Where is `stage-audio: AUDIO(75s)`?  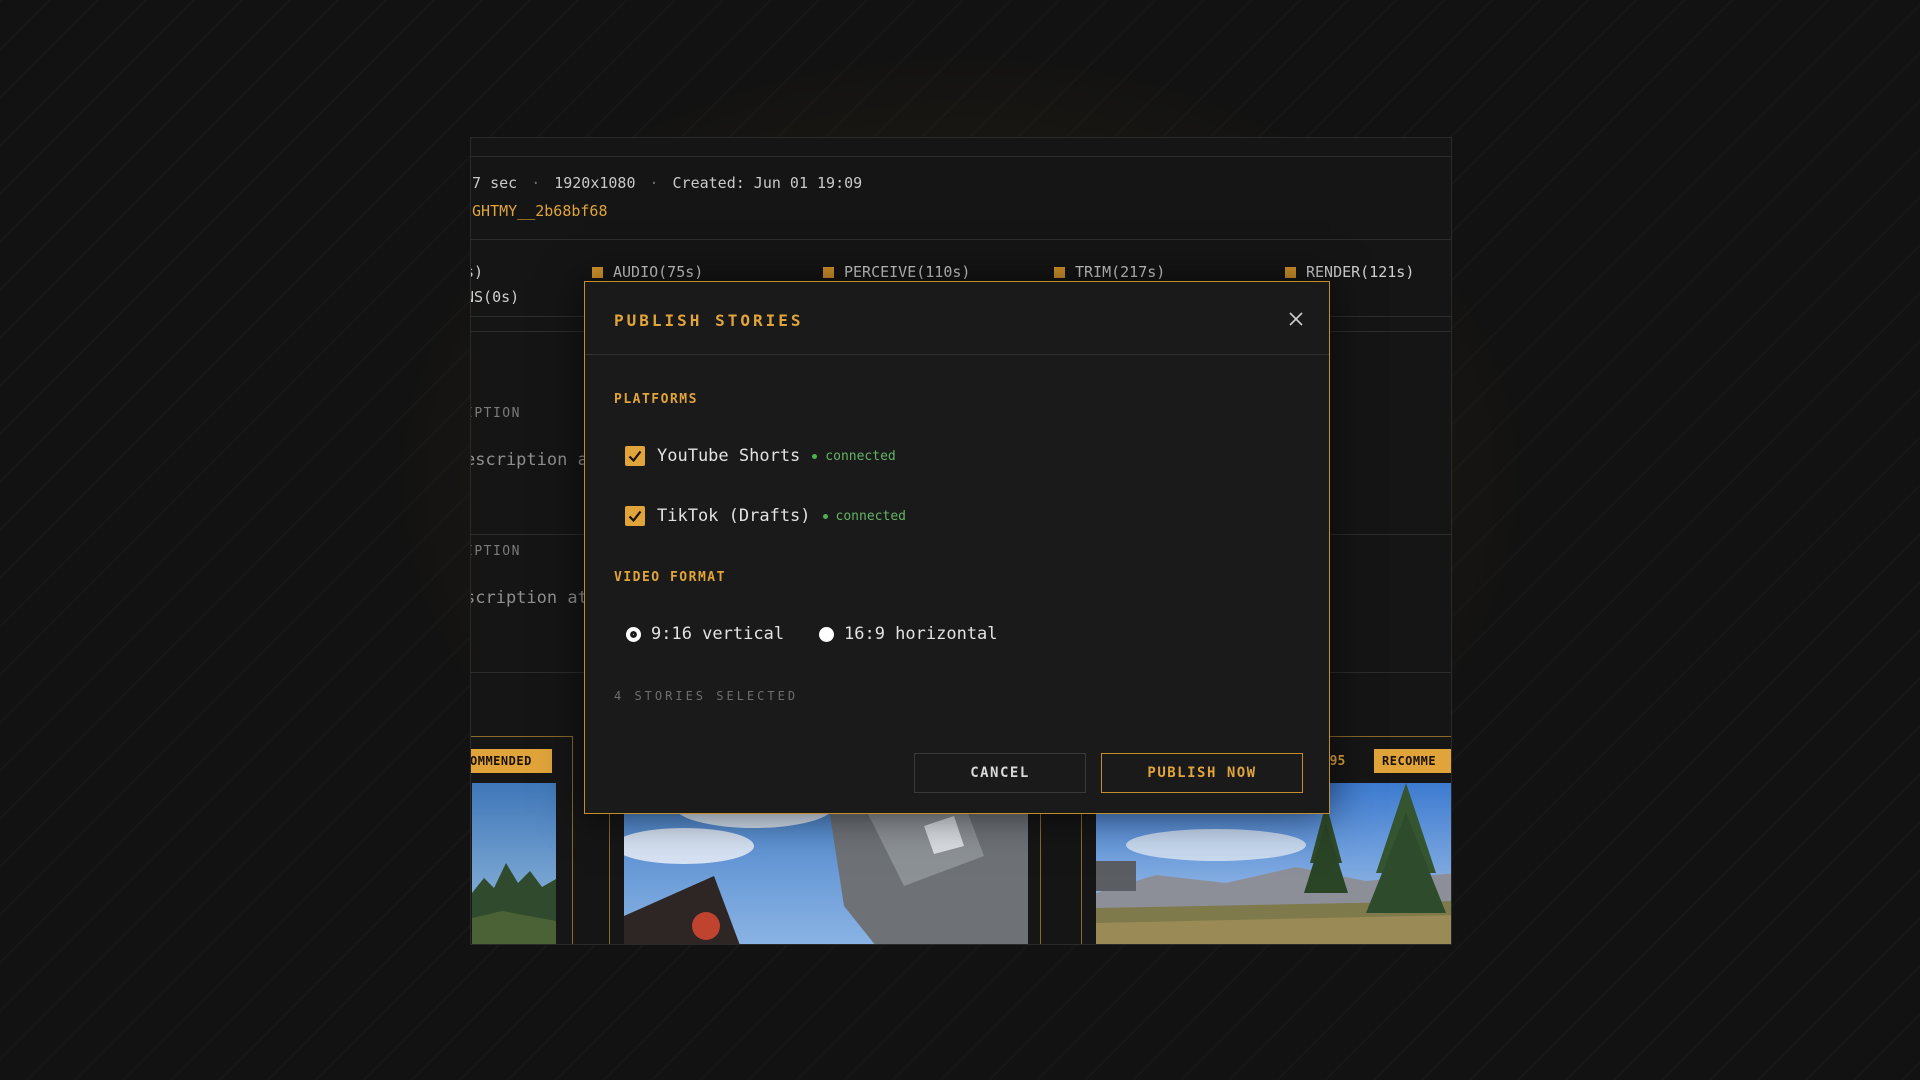 stage-audio: AUDIO(75s) is located at coordinates (647, 272).